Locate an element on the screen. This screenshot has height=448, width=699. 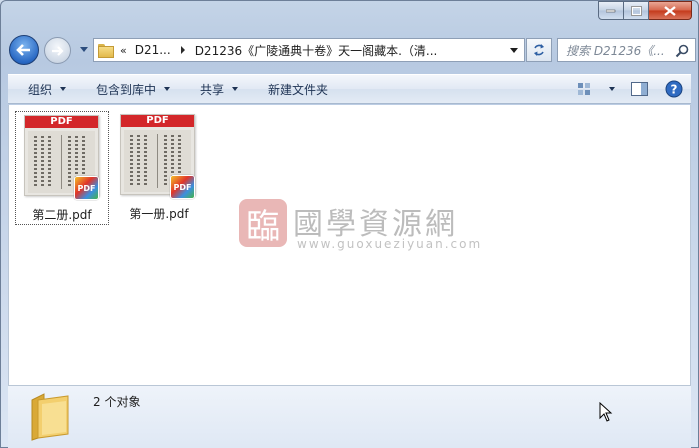
help-icon: ? is located at coordinates (674, 89).